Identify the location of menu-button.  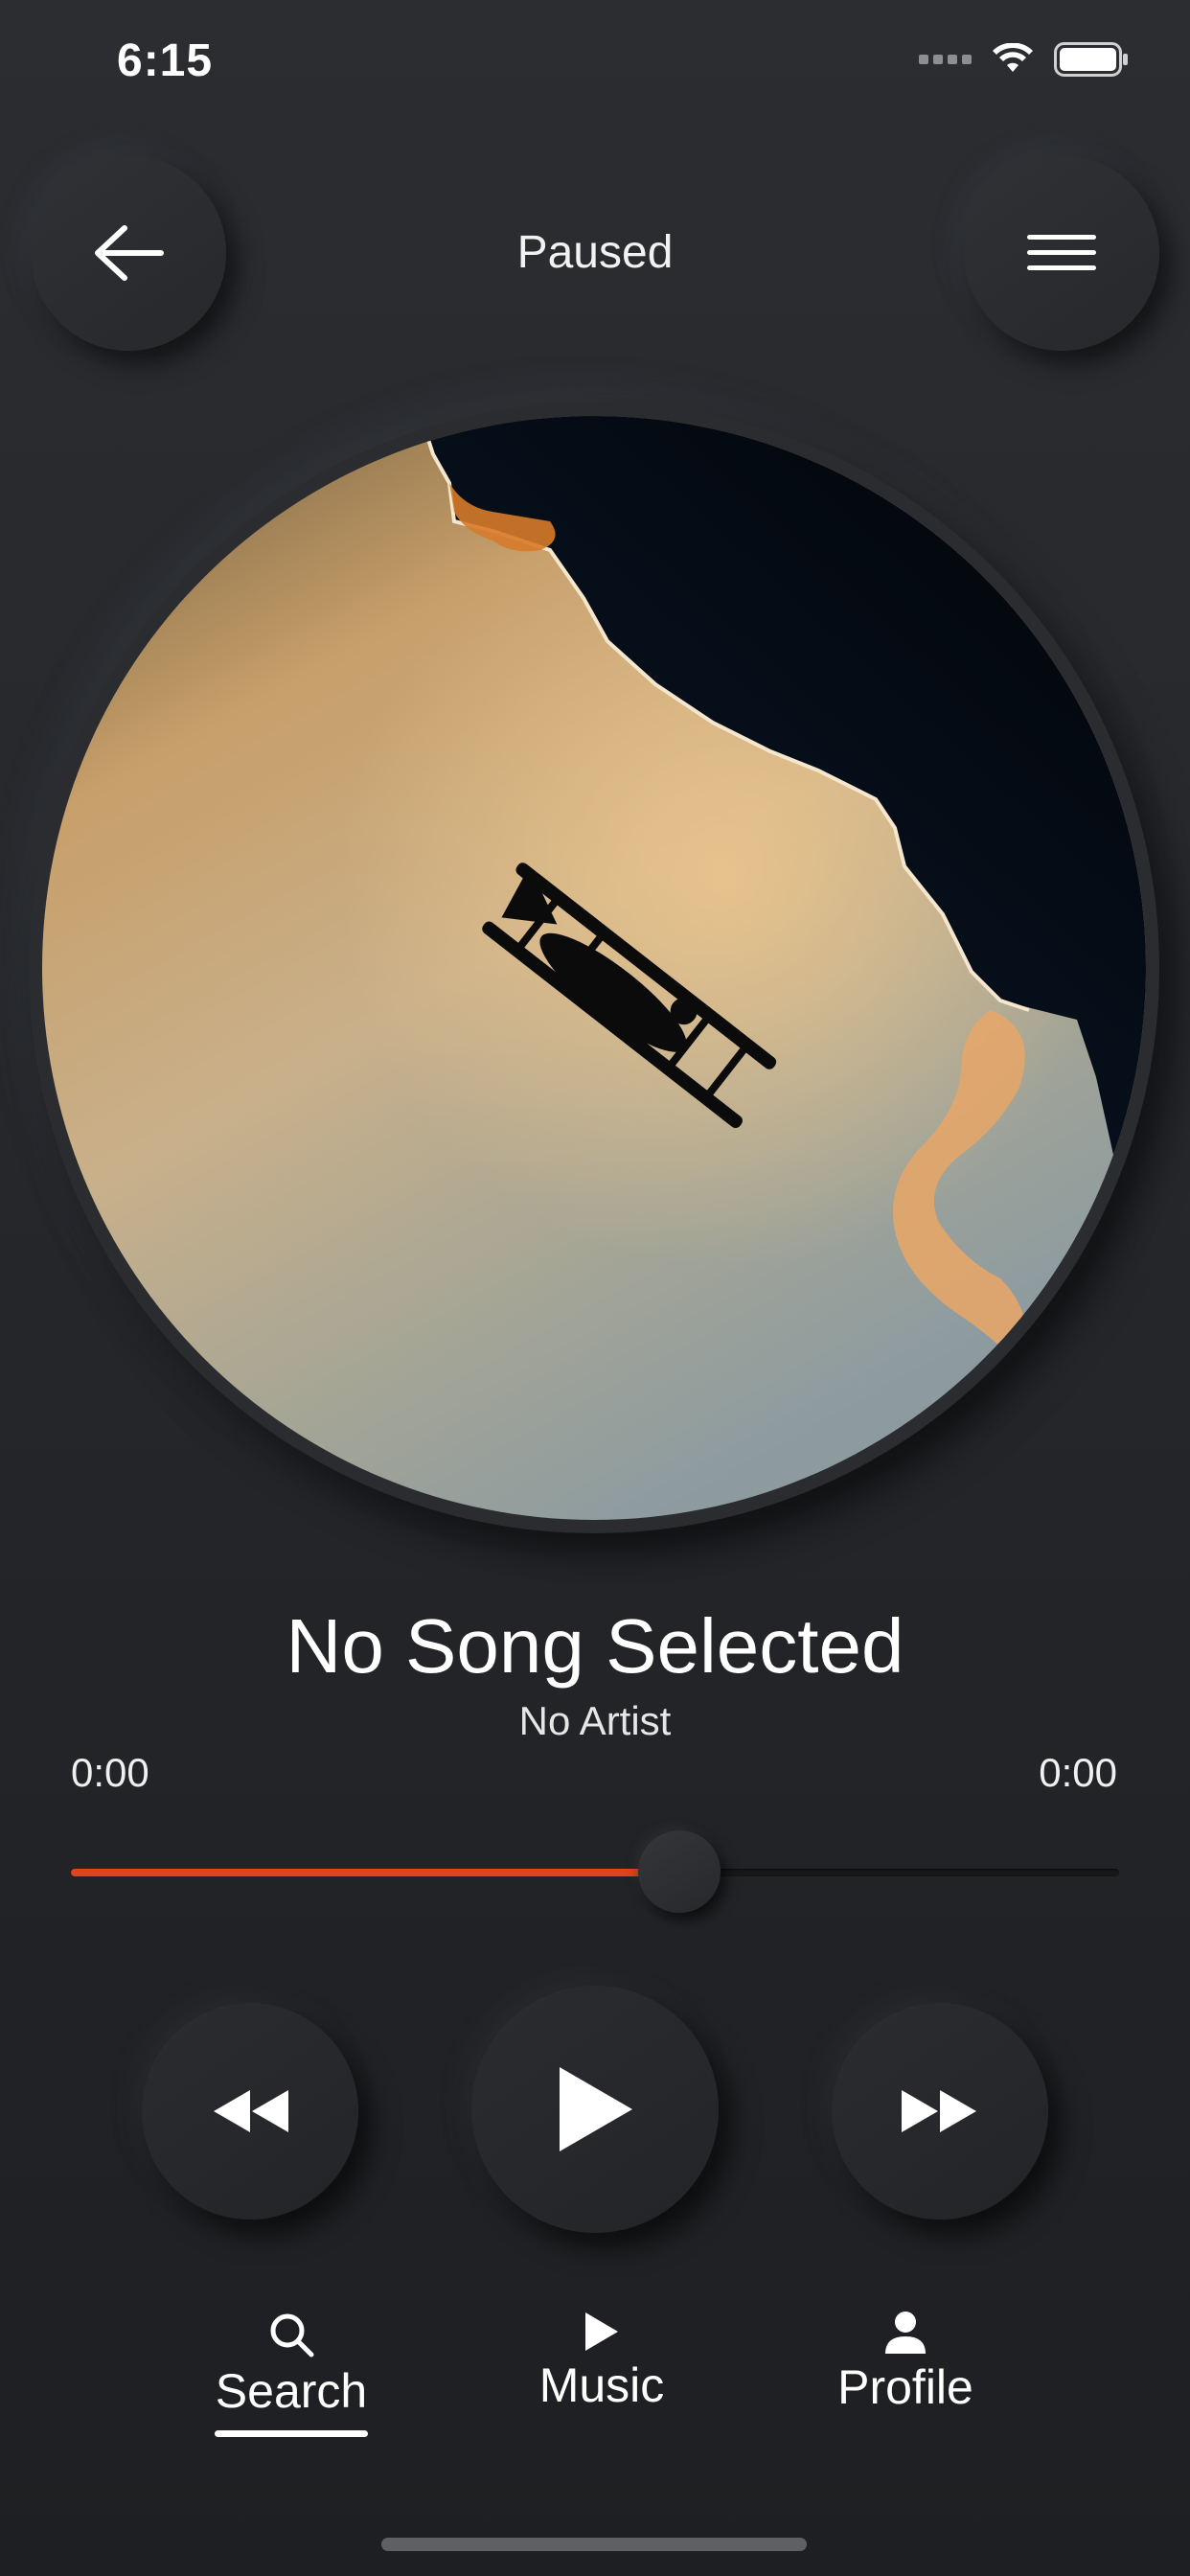
(1062, 253).